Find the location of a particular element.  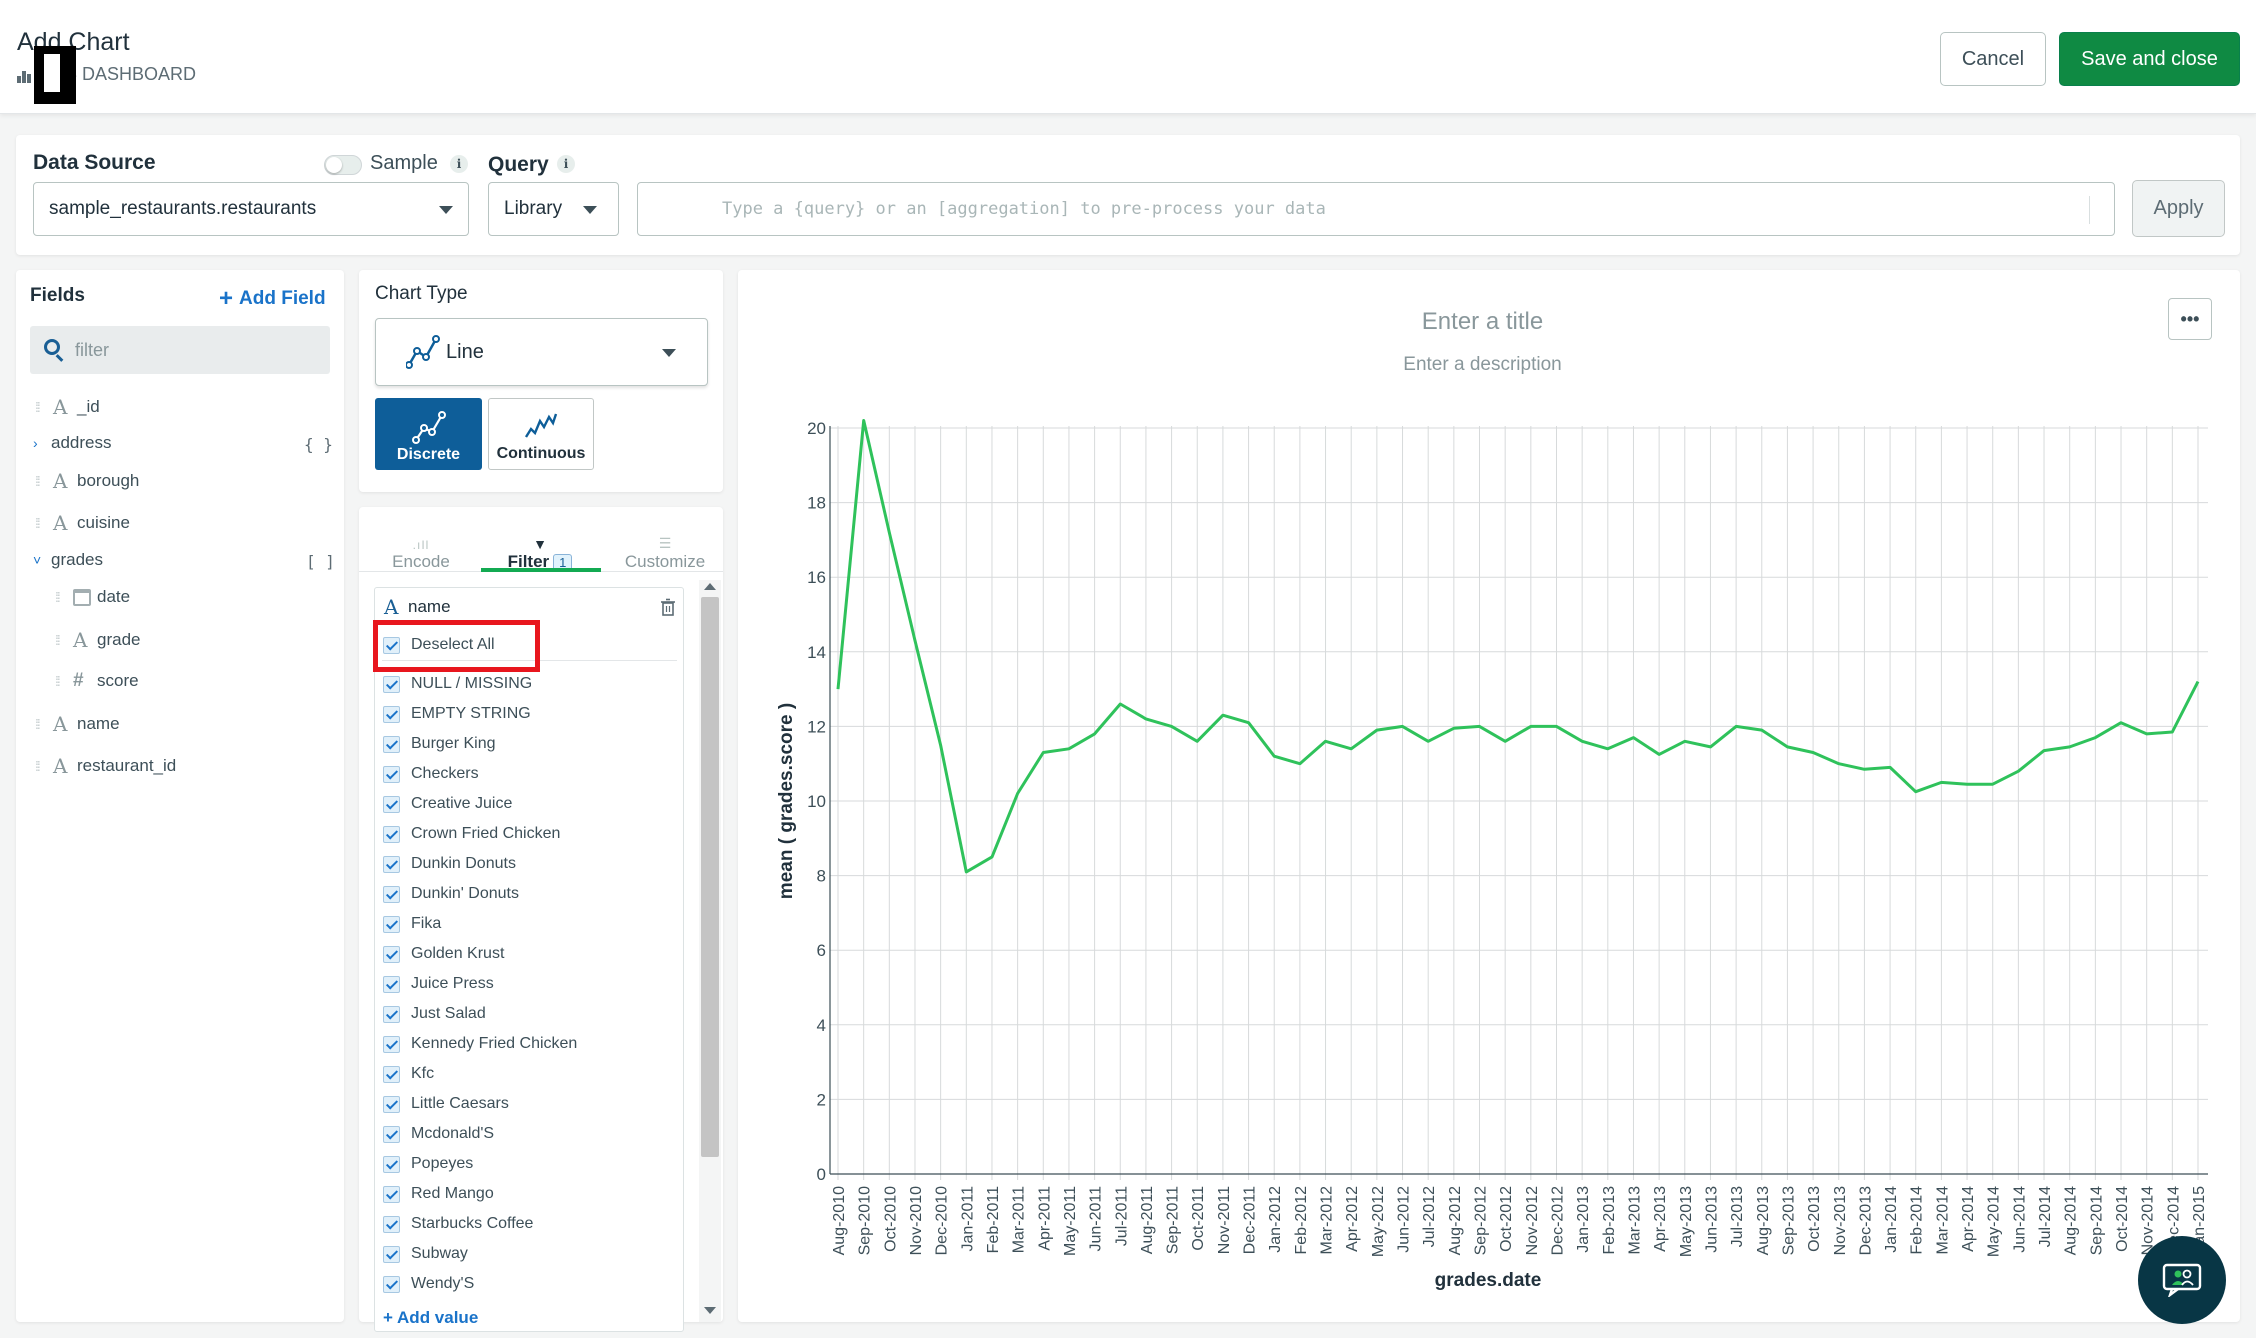

chevron-down-icon is located at coordinates (669, 353).